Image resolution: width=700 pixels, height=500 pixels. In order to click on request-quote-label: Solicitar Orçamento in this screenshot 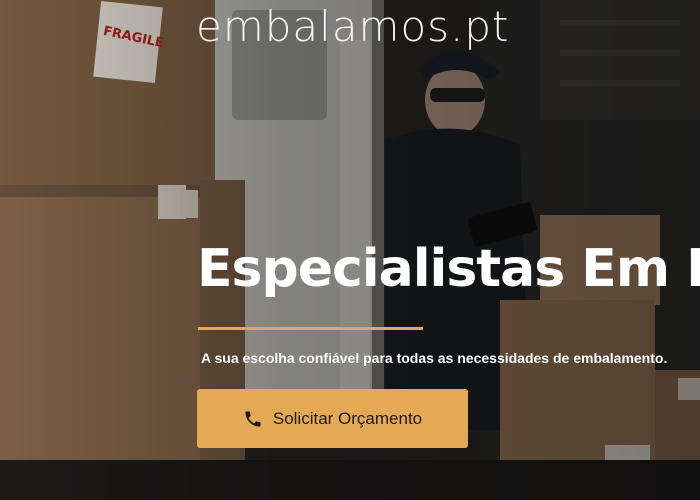, I will do `click(347, 418)`.